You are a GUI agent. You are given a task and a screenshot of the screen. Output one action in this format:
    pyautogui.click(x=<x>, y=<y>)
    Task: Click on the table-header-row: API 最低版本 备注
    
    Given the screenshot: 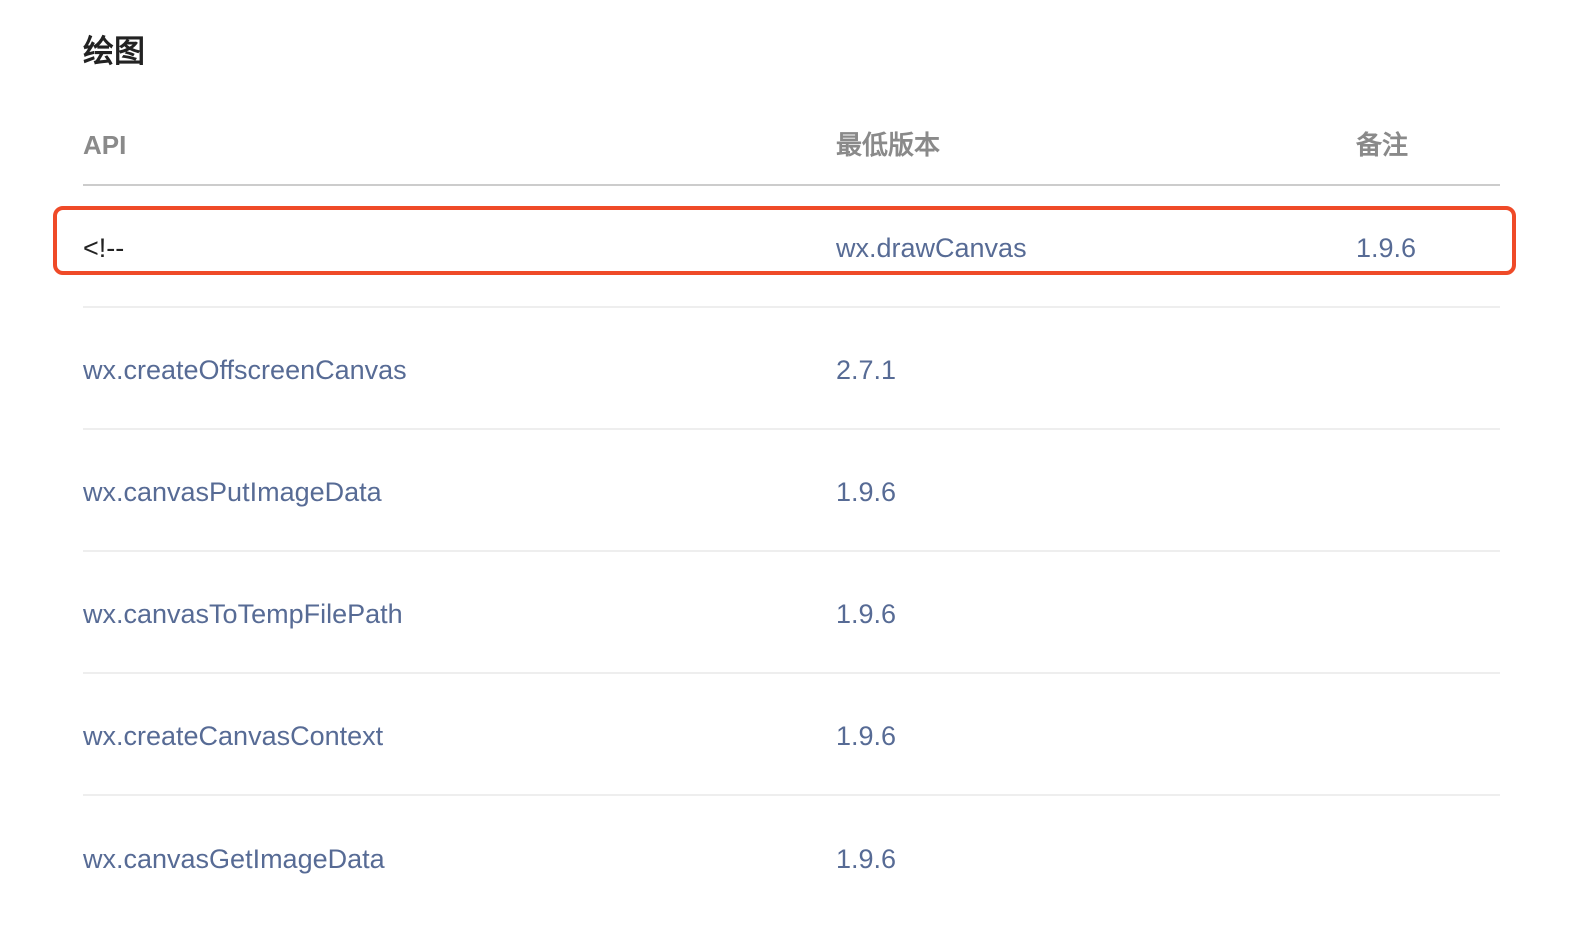 What is the action you would take?
    pyautogui.click(x=791, y=146)
    